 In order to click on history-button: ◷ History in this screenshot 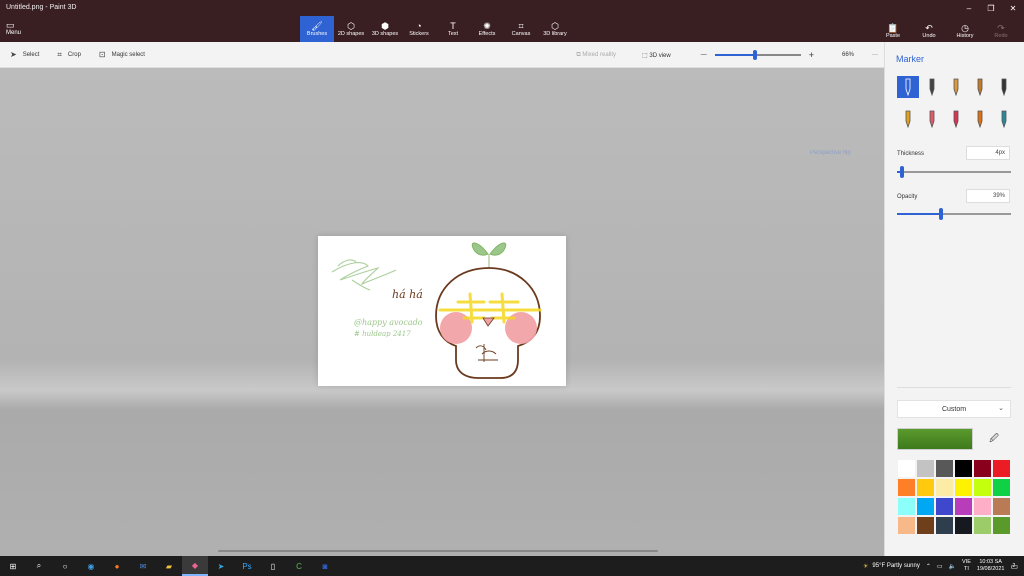, I will do `click(965, 31)`.